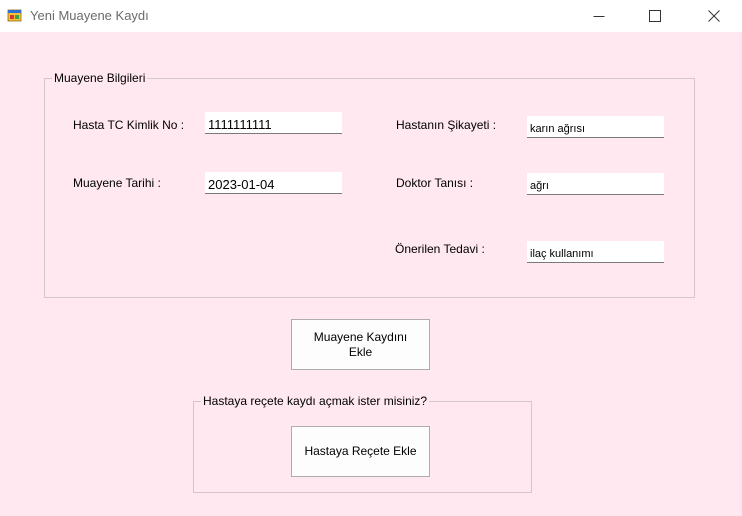 The image size is (742, 516). I want to click on title-bar: Yeni Muayene Kaydı, so click(371, 16).